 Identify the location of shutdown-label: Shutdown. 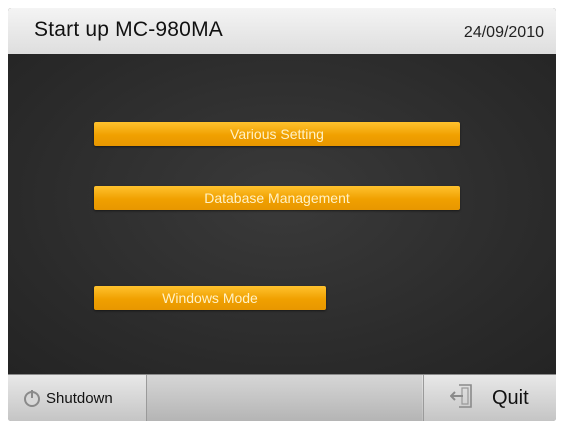
(79, 398).